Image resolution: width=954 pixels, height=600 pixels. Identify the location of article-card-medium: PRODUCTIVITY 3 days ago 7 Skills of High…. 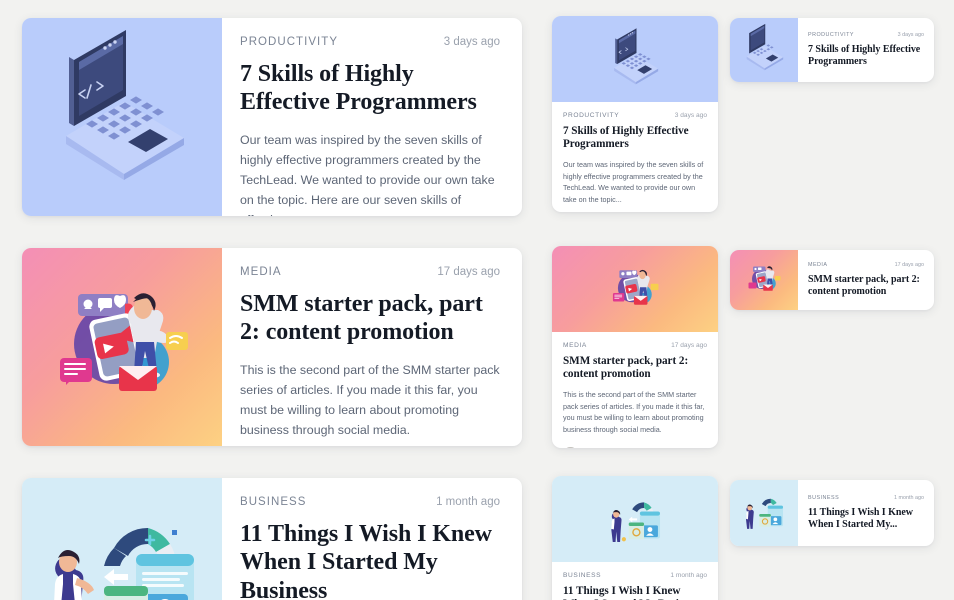
(635, 114).